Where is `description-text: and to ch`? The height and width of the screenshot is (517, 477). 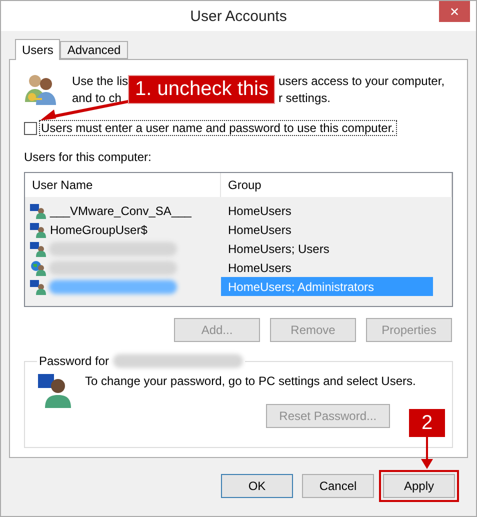 description-text: and to ch is located at coordinates (97, 97).